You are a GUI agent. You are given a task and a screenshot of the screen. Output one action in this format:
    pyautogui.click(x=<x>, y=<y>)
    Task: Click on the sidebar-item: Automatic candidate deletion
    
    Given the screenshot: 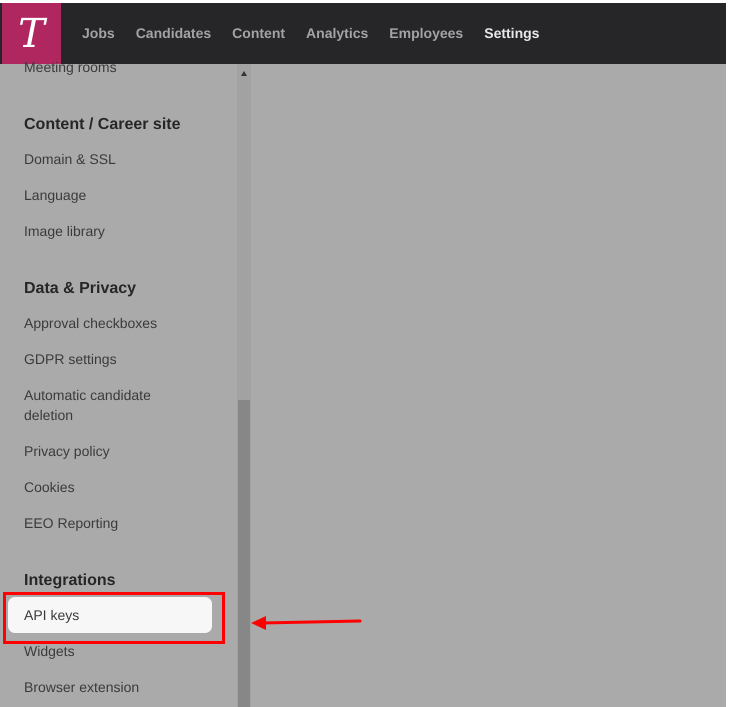 What is the action you would take?
    pyautogui.click(x=104, y=405)
    